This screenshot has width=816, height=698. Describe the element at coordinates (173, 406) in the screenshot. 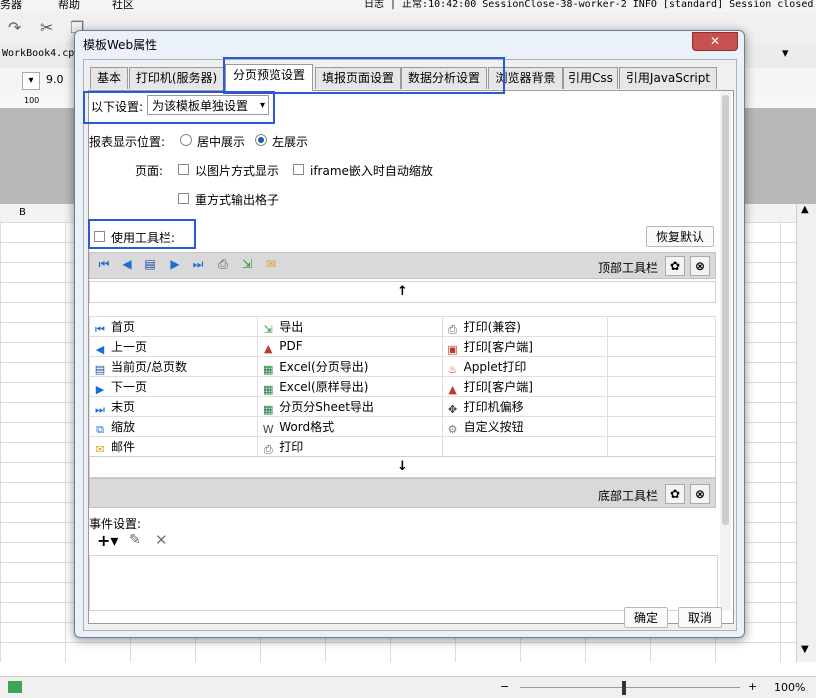

I see `toolbar-item-cell: ⏭ 末页` at that location.